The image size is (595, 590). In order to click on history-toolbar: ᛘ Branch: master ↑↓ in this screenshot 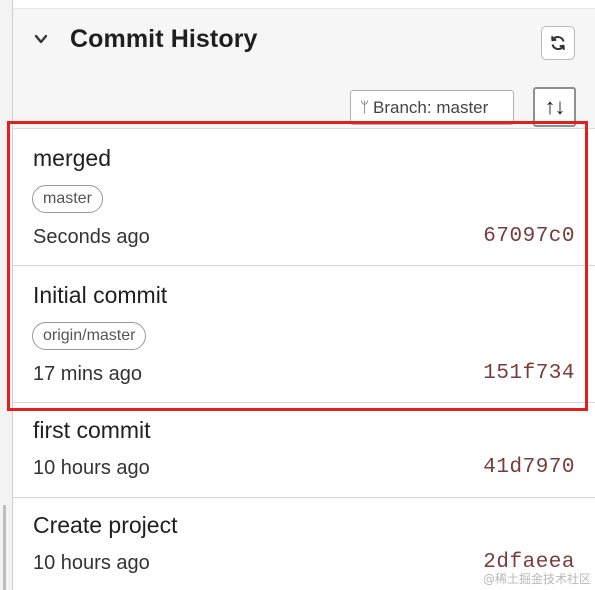, I will do `click(304, 101)`.